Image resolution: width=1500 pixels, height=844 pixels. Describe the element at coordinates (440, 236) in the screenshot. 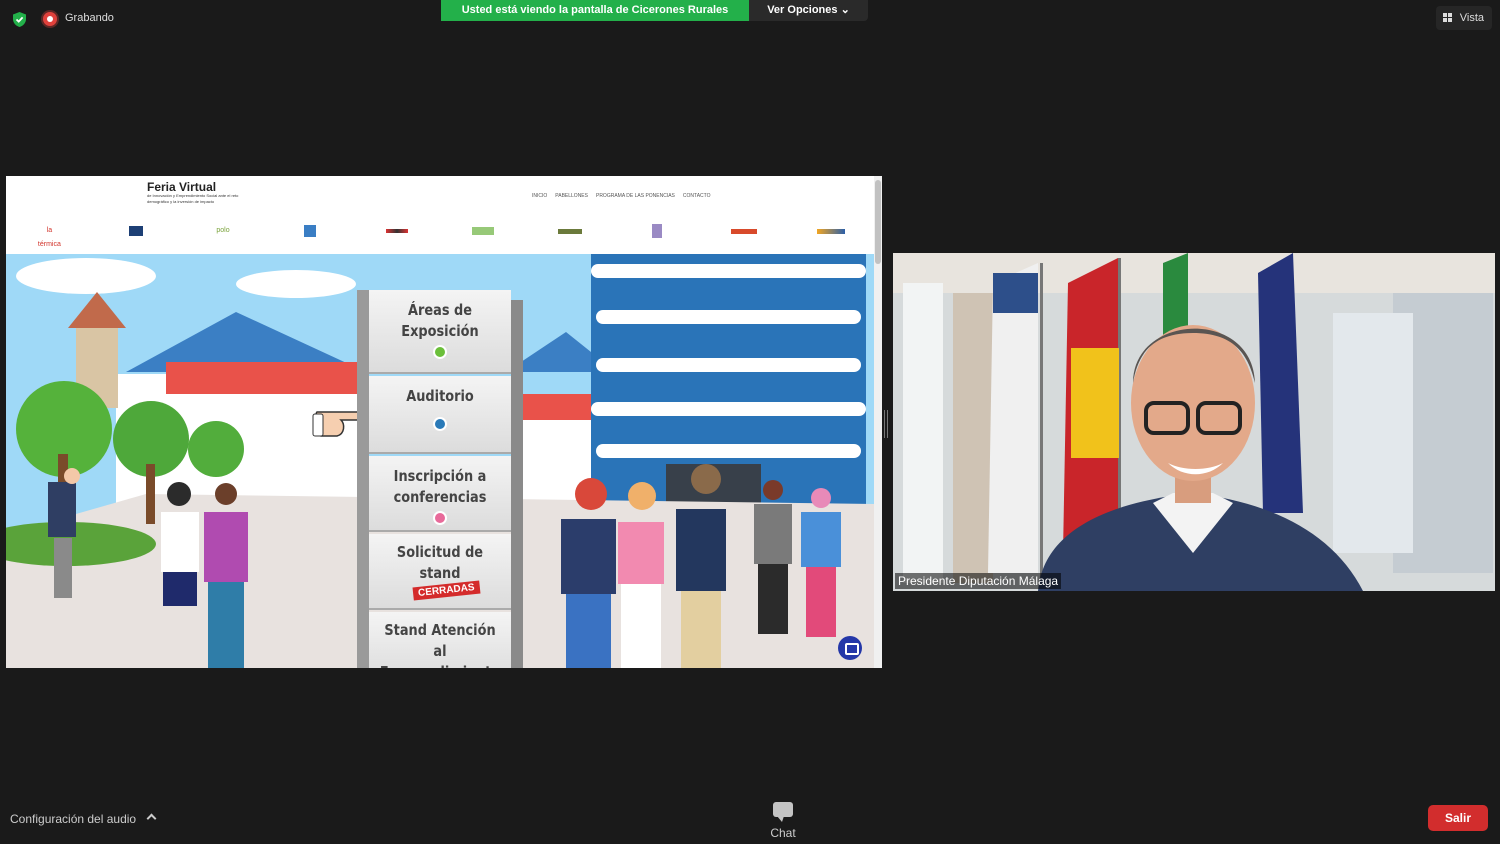

I see `sponsor-logos: la térmica polo` at that location.